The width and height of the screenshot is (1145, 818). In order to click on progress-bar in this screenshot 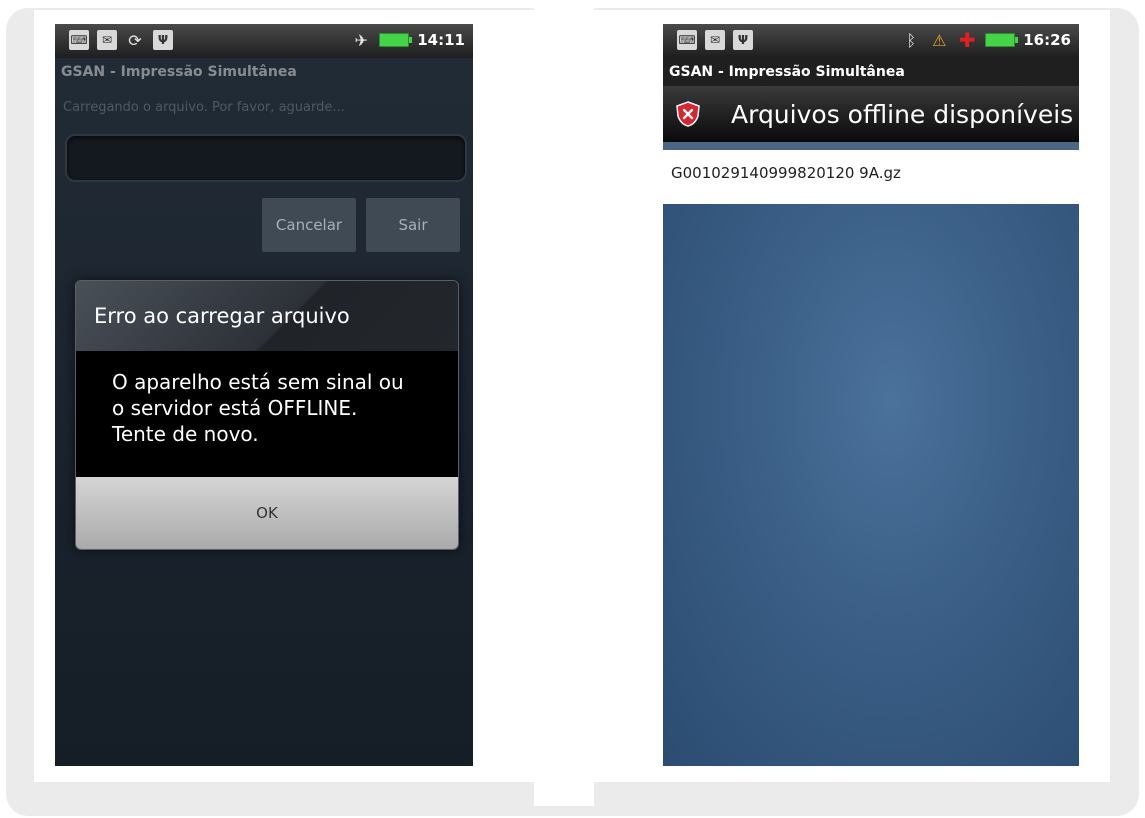, I will do `click(266, 158)`.